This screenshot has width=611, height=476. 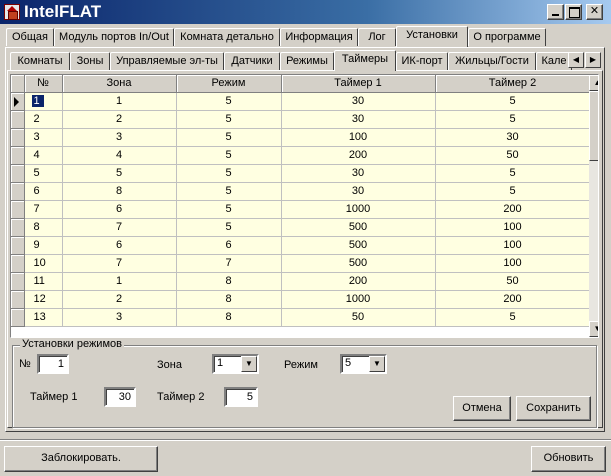 I want to click on subtab-ir-port: ИК-порт, so click(x=422, y=61).